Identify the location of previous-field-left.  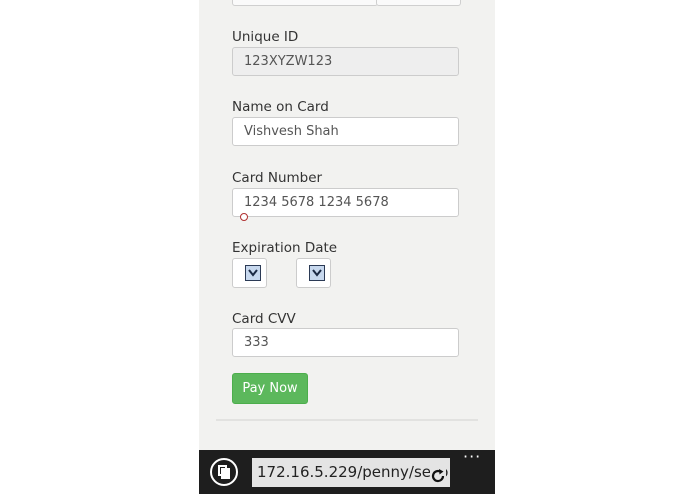
(305, 3).